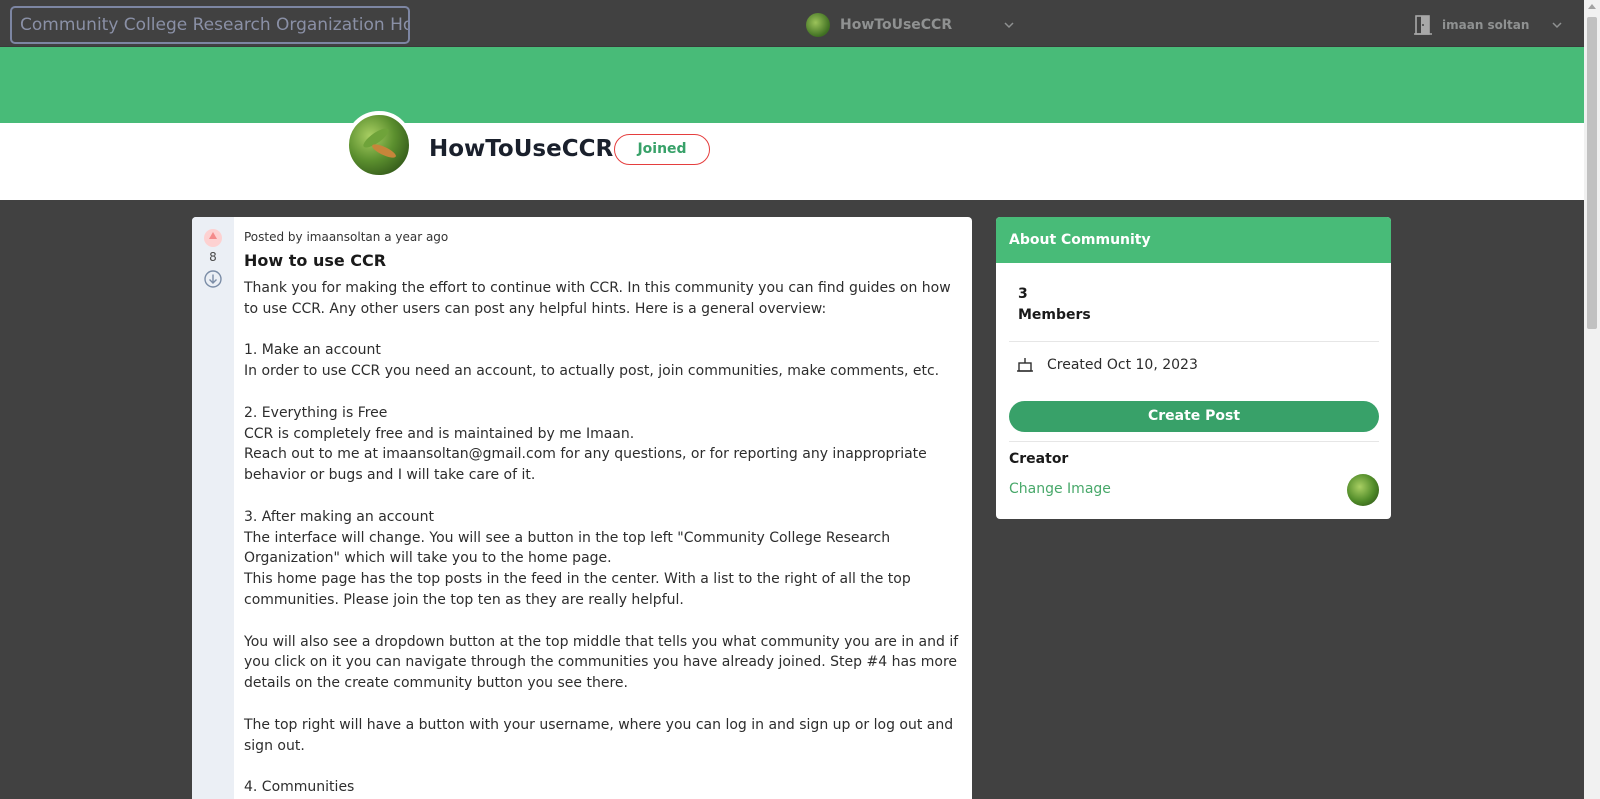  Describe the element at coordinates (1025, 365) in the screenshot. I see `cake-icon` at that location.